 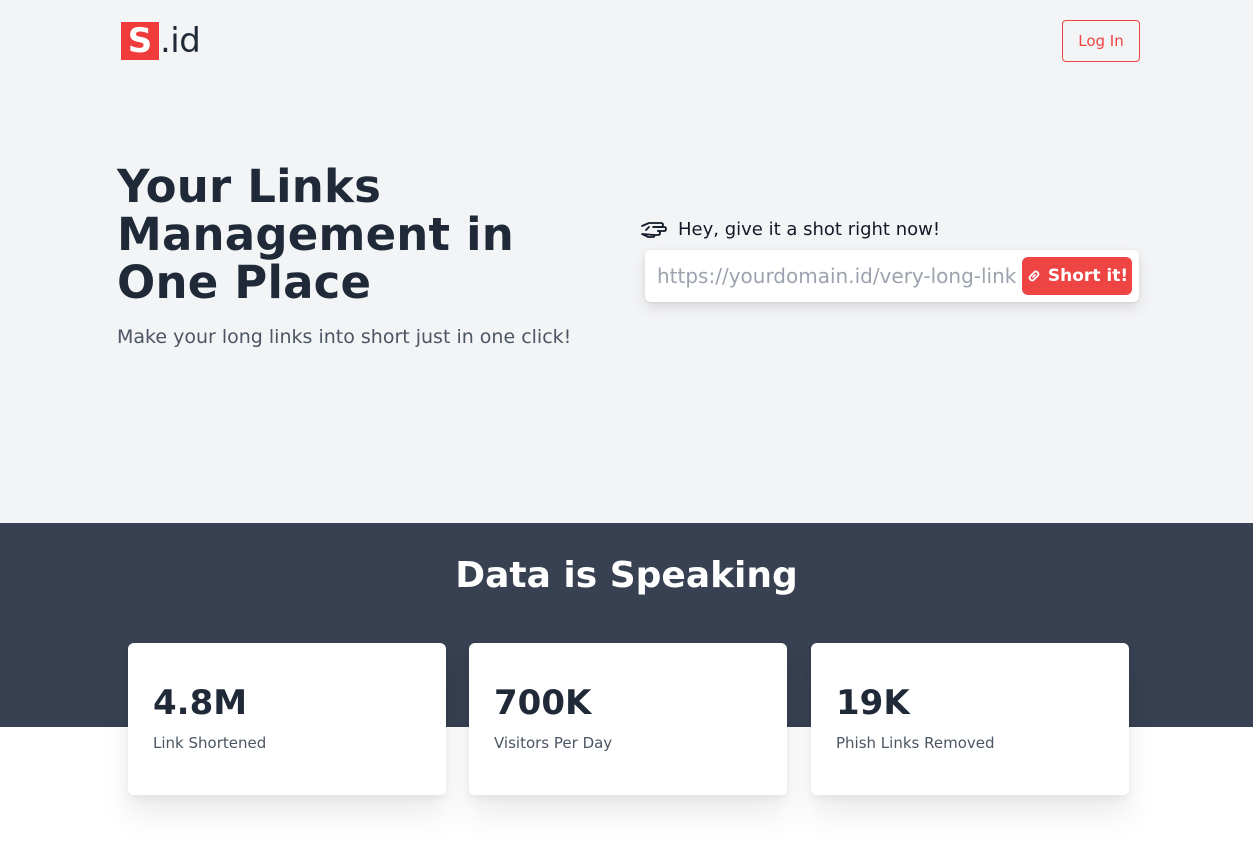 I want to click on logo-mark: S, so click(x=140, y=41).